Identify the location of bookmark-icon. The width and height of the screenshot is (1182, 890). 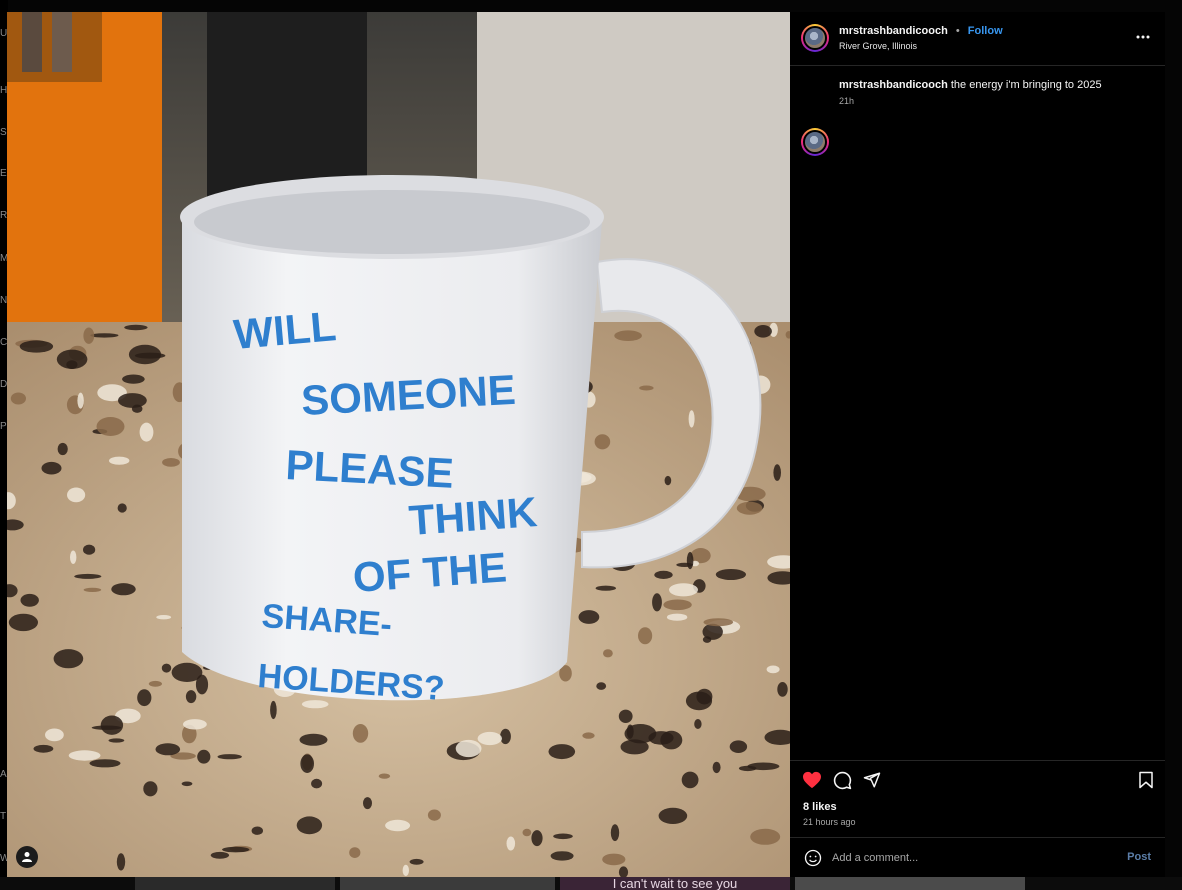
(1146, 780).